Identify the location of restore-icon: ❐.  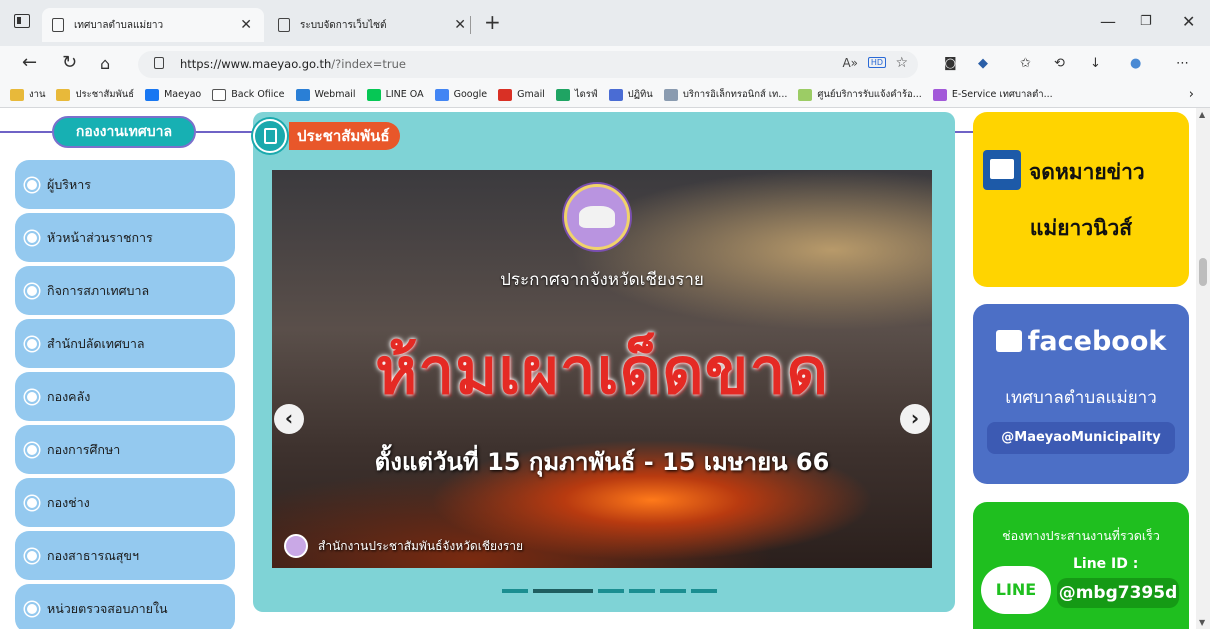
(1146, 21).